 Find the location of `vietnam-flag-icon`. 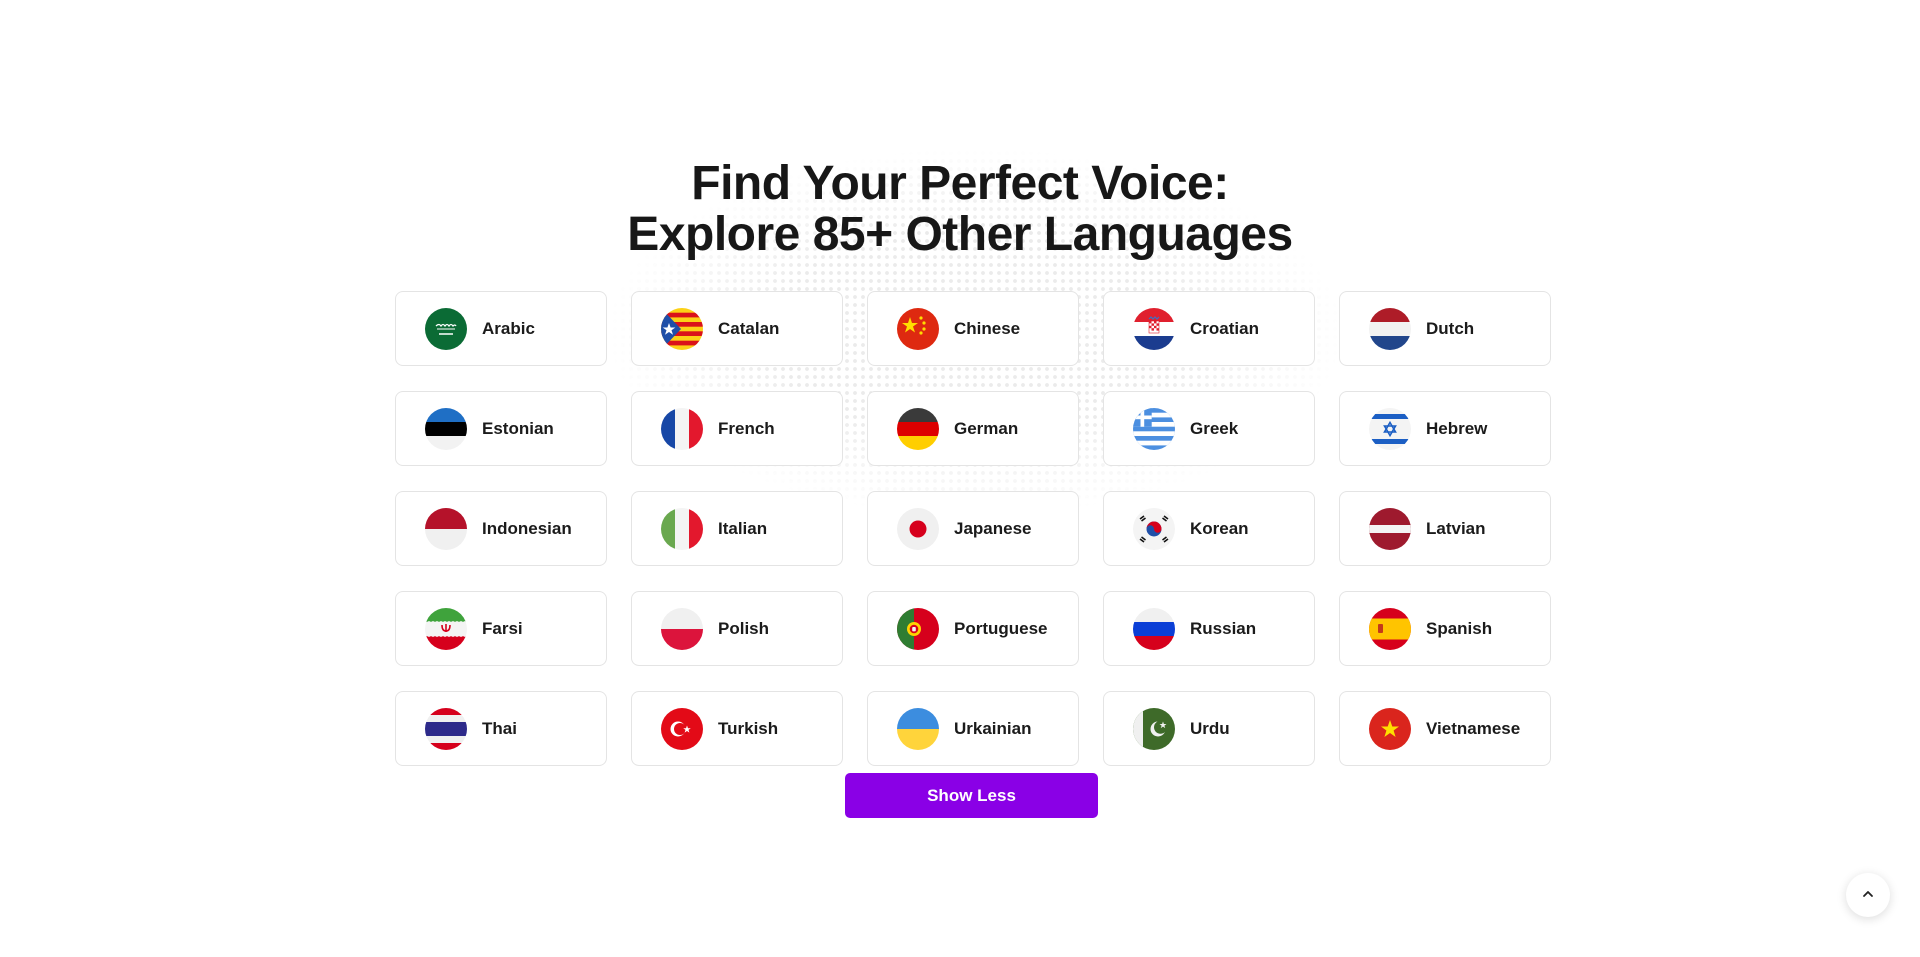

vietnam-flag-icon is located at coordinates (1390, 728).